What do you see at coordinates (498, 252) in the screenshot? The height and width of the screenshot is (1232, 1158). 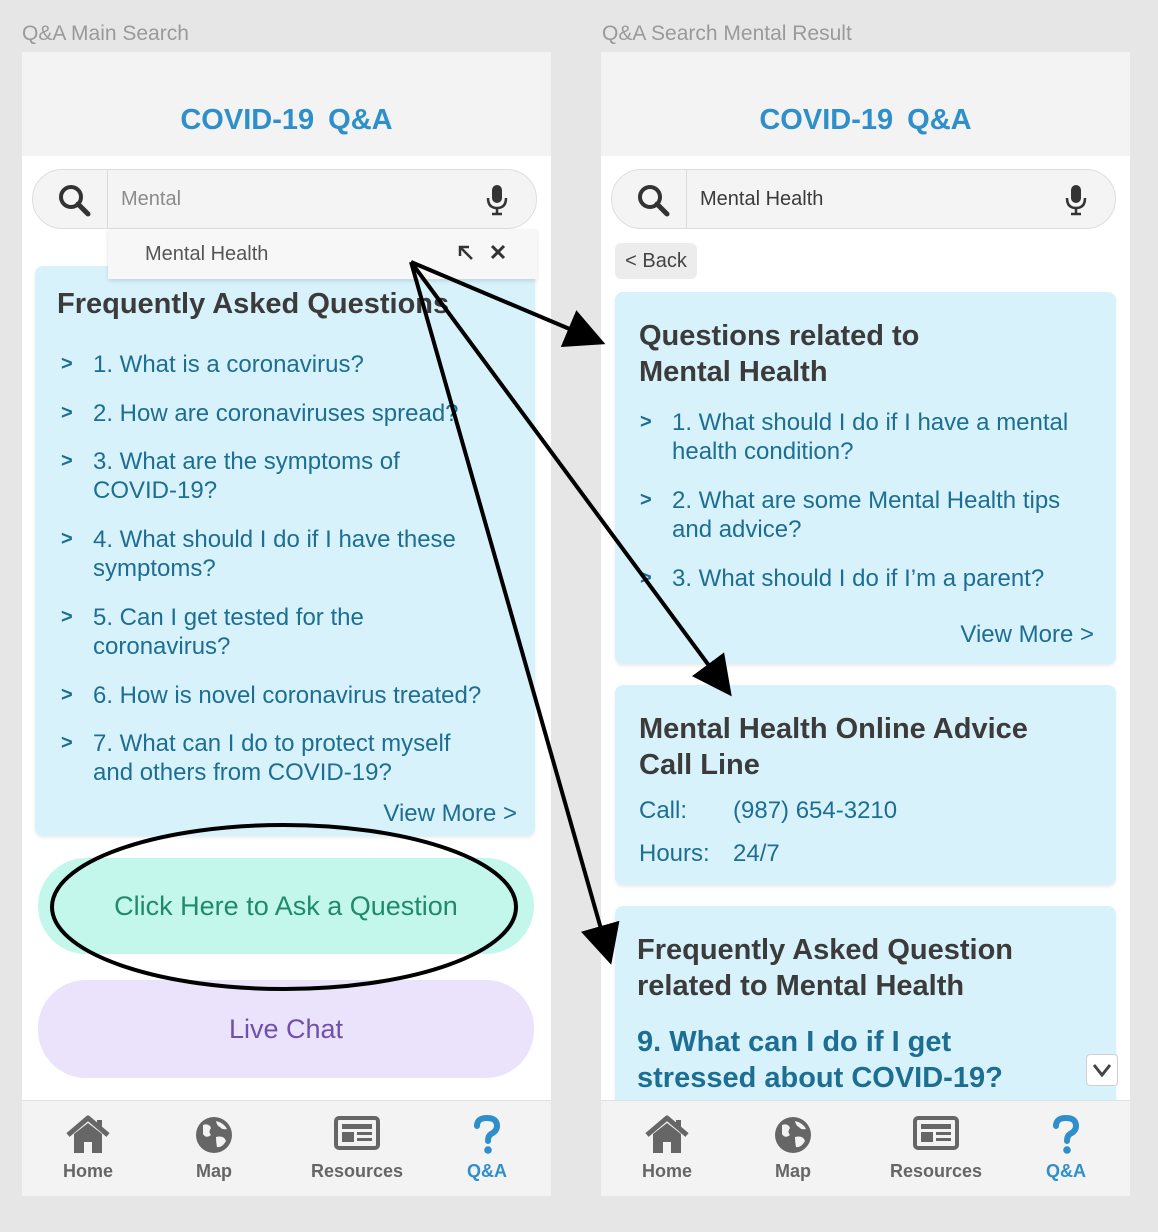 I see `close-icon` at bounding box center [498, 252].